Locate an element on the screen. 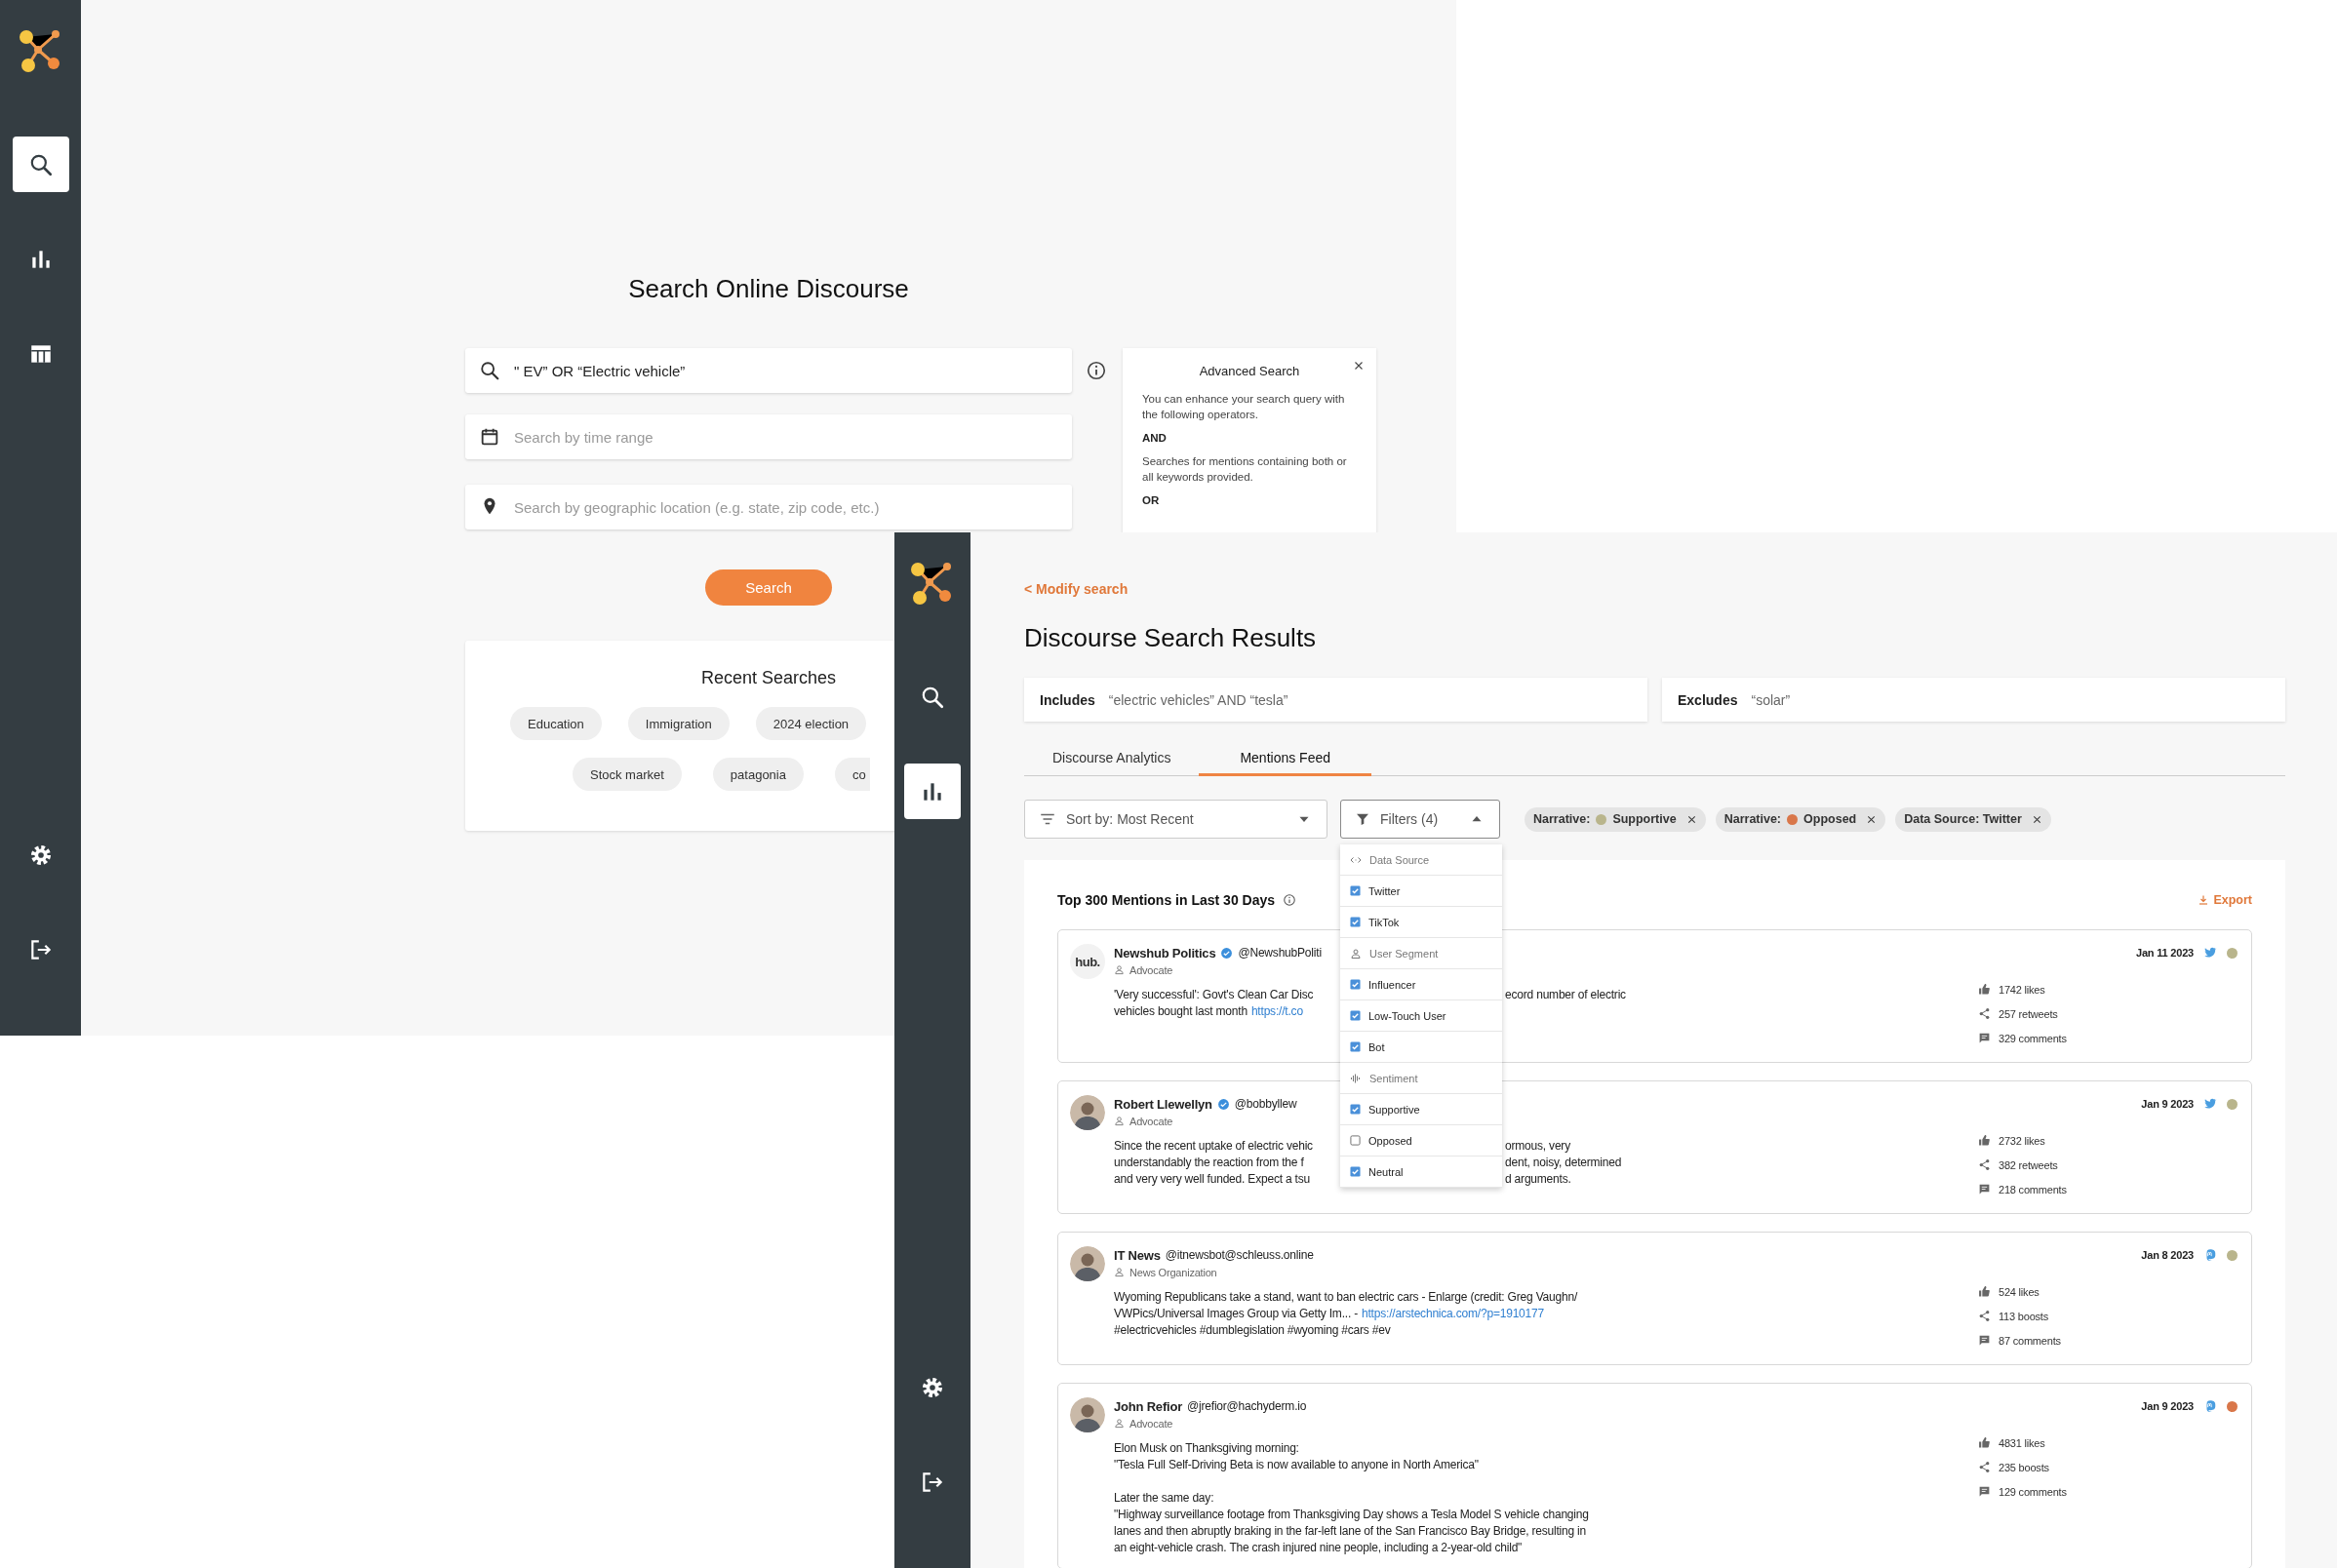  summary-value: “solar” is located at coordinates (1771, 699).